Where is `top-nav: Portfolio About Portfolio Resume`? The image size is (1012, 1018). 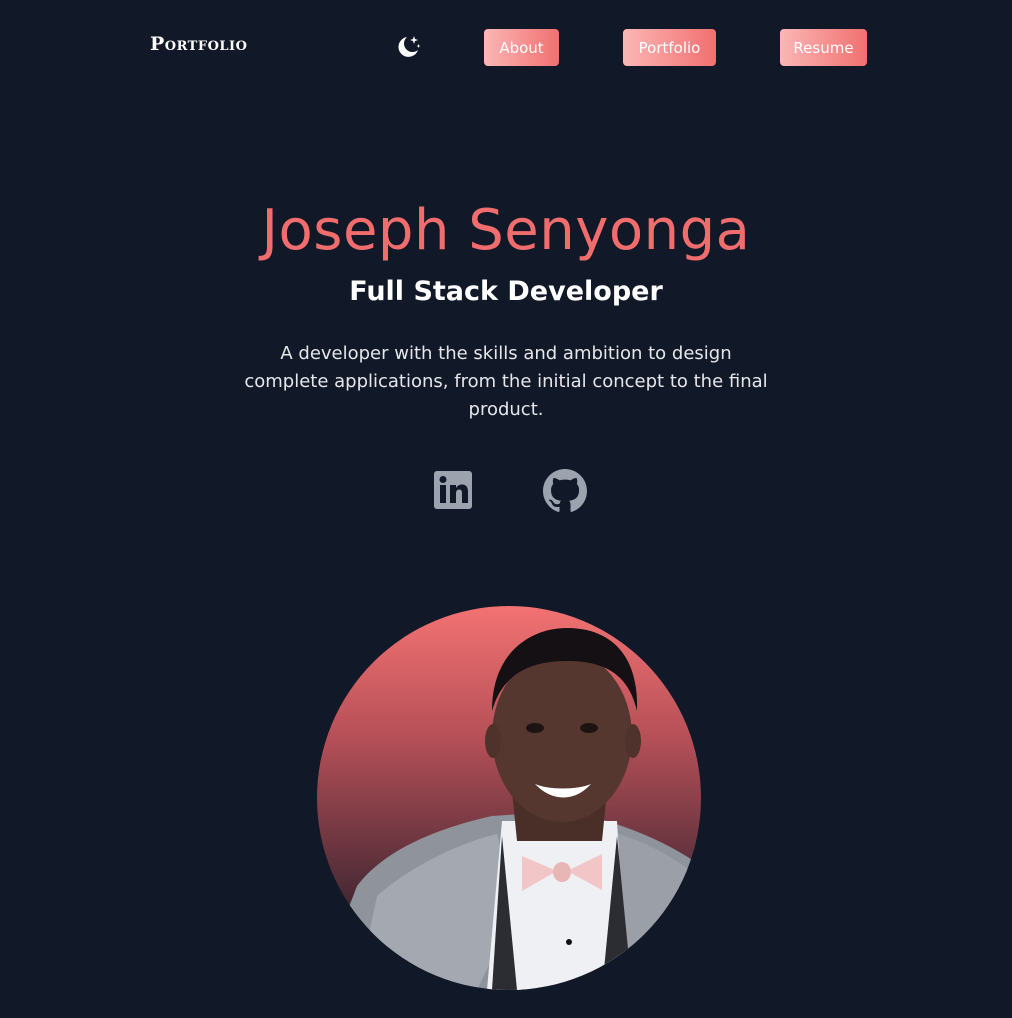
top-nav: Portfolio About Portfolio Resume is located at coordinates (506, 47).